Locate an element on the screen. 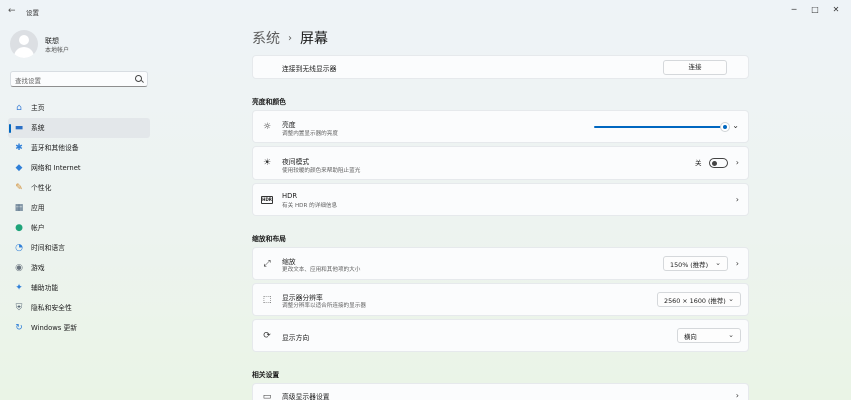  sidebar-item-0: ⌂ 主页 is located at coordinates (79, 108).